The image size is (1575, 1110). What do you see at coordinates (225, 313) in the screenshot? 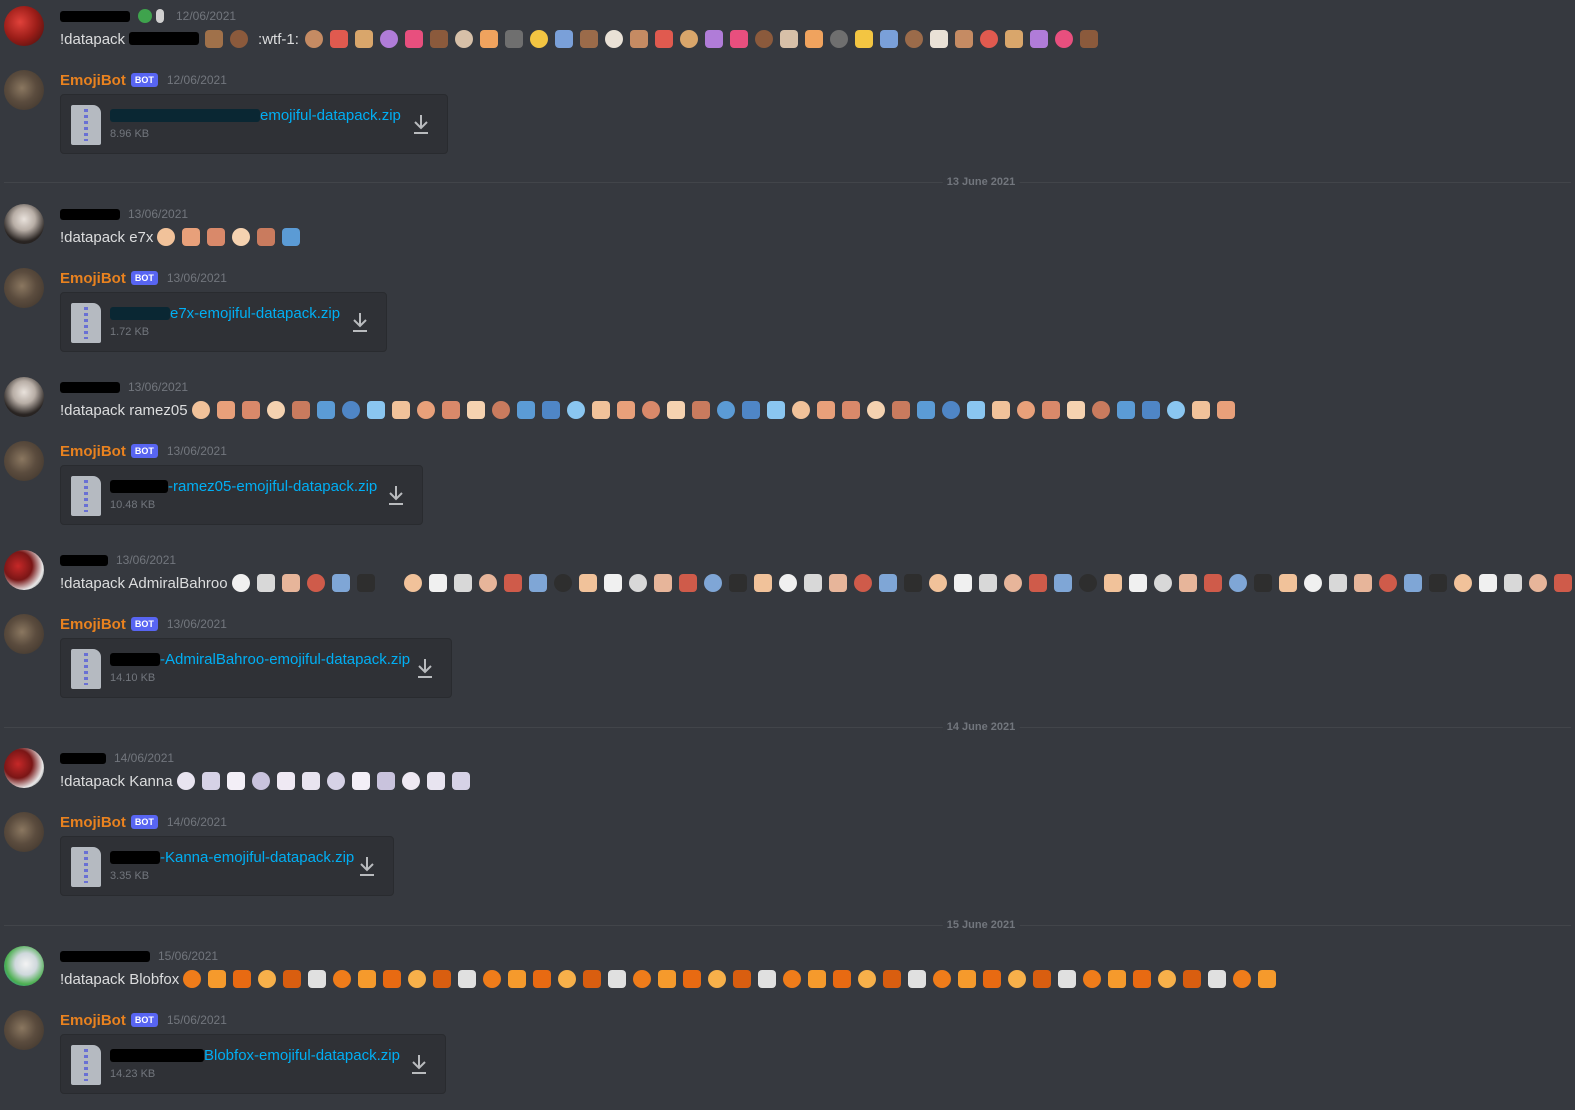
I see `file-link: e7x-emojiful-datapack.zip` at bounding box center [225, 313].